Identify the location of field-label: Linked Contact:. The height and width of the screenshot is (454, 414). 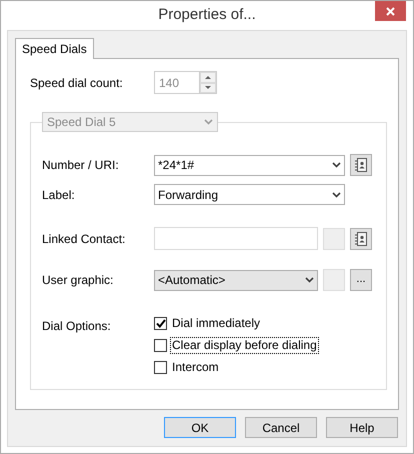
(84, 239).